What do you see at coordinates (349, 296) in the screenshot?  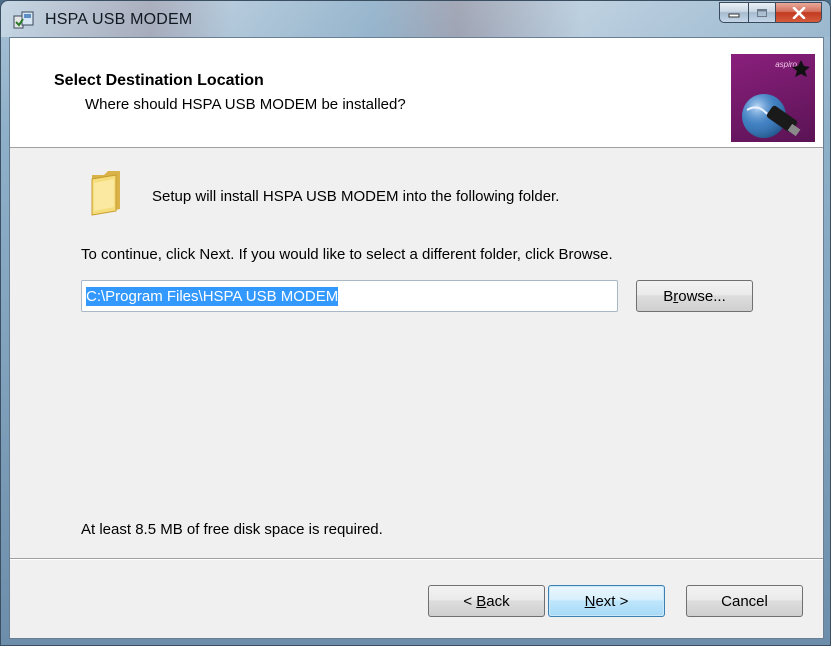 I see `destination-path-input: C:\Program Files\HSPA USB MODEM` at bounding box center [349, 296].